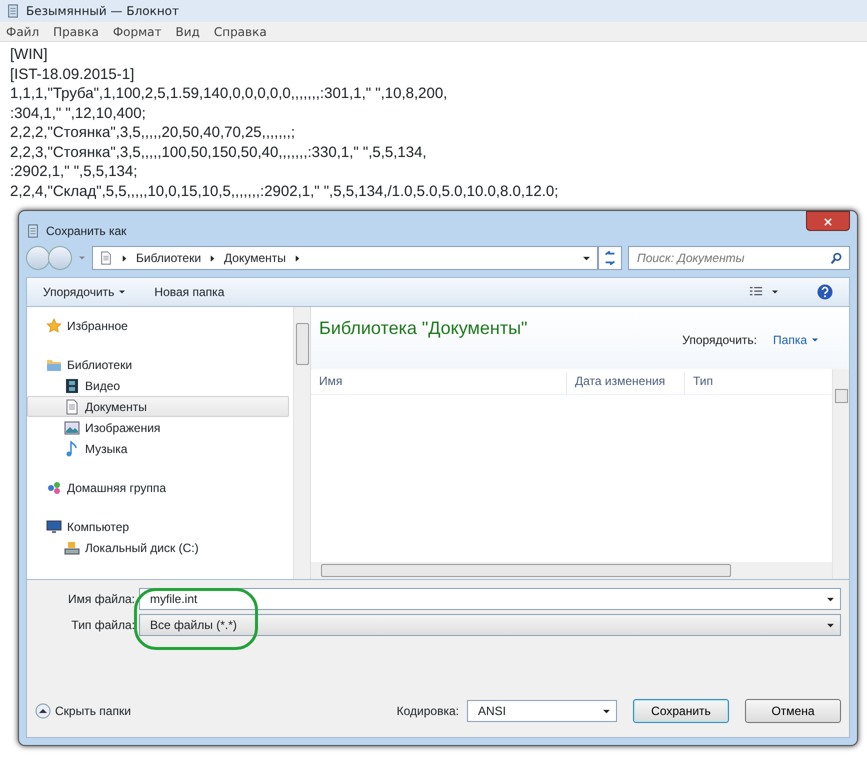  What do you see at coordinates (83, 711) in the screenshot?
I see `hide-folders-button: Скрыть папки` at bounding box center [83, 711].